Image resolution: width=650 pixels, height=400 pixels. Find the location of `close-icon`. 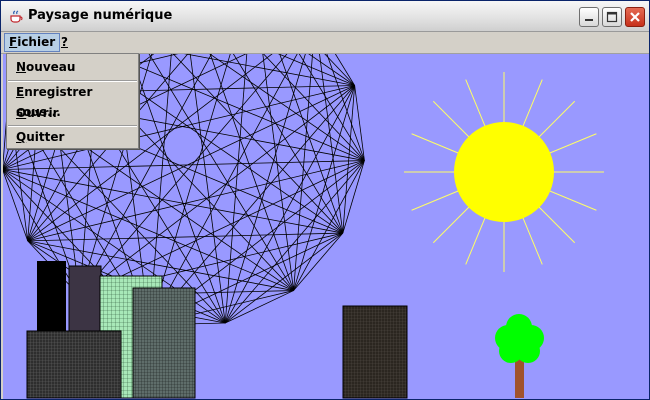

close-icon is located at coordinates (635, 17).